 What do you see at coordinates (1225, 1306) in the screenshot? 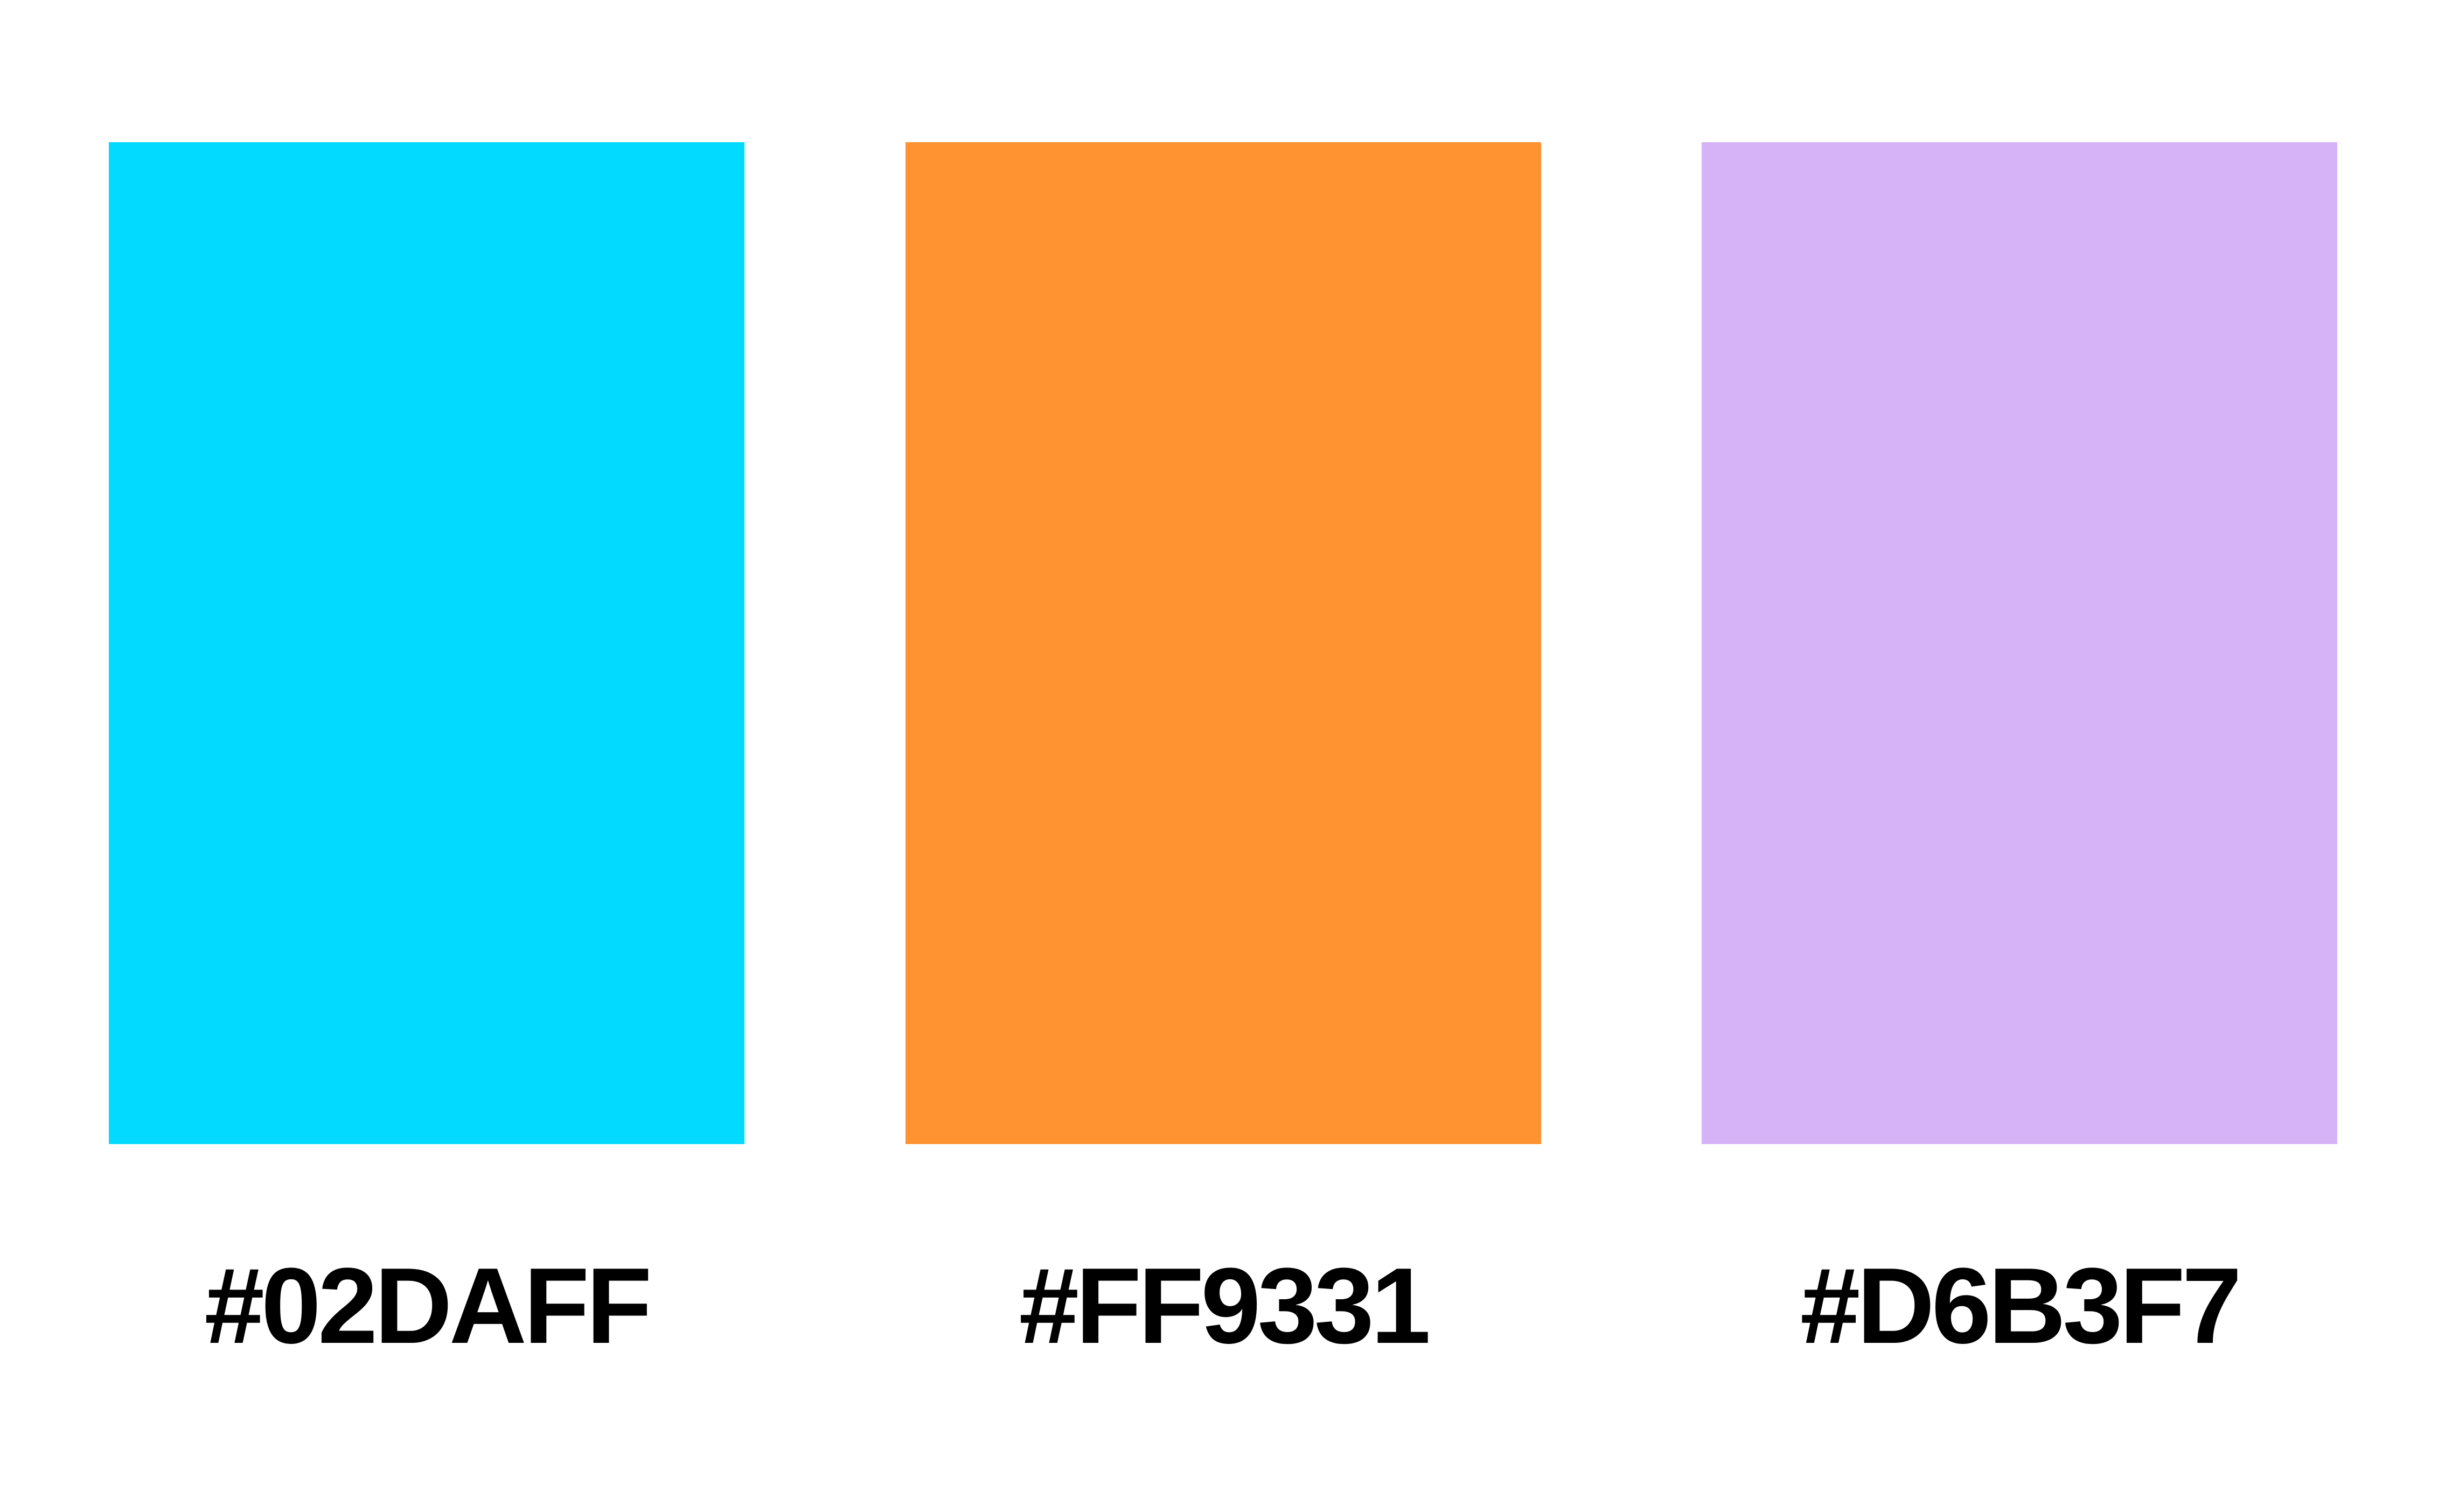
I see `swatch-hex-label-2: #FF9331` at bounding box center [1225, 1306].